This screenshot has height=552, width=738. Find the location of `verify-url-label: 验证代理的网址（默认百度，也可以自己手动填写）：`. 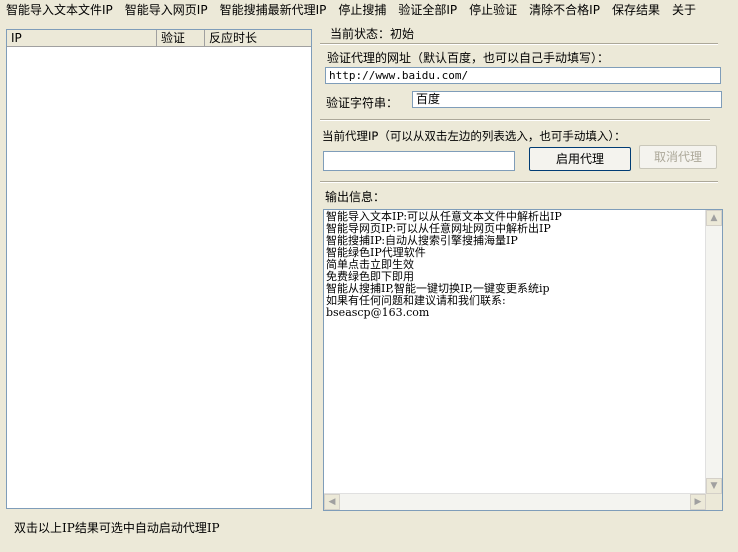

verify-url-label: 验证代理的网址（默认百度，也可以自己手动填写）： is located at coordinates (468, 58).